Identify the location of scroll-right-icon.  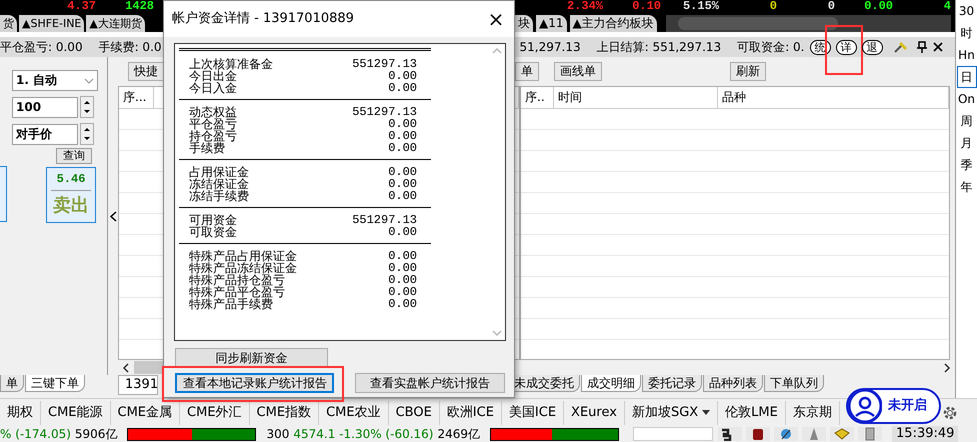
(947, 367).